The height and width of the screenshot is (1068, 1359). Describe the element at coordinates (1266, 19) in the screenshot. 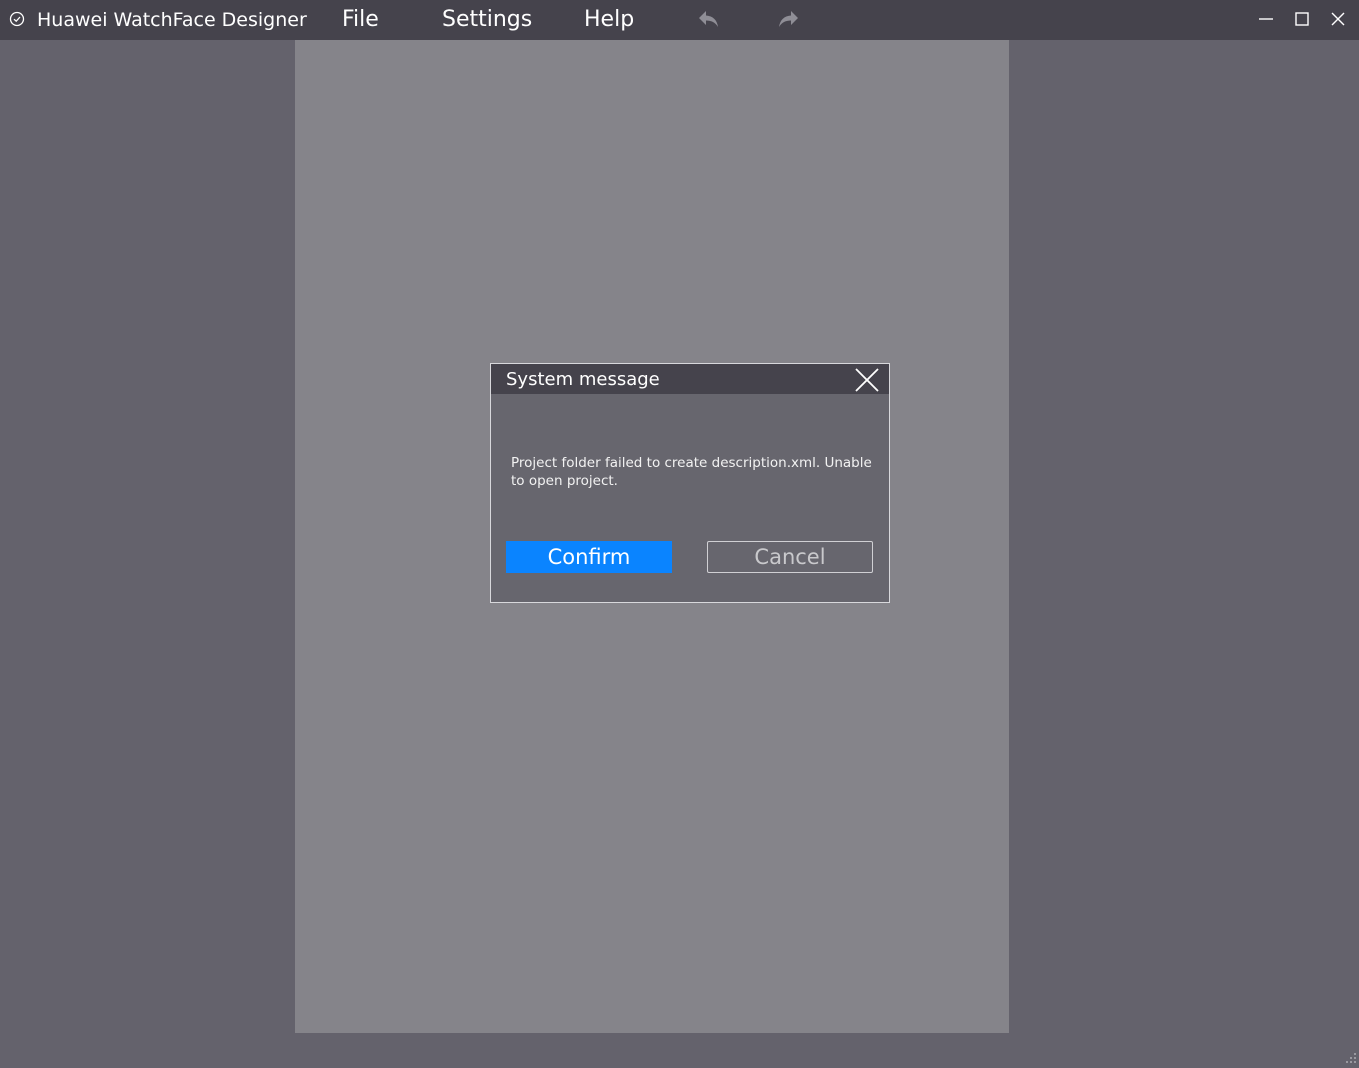

I see `minimize-icon` at that location.